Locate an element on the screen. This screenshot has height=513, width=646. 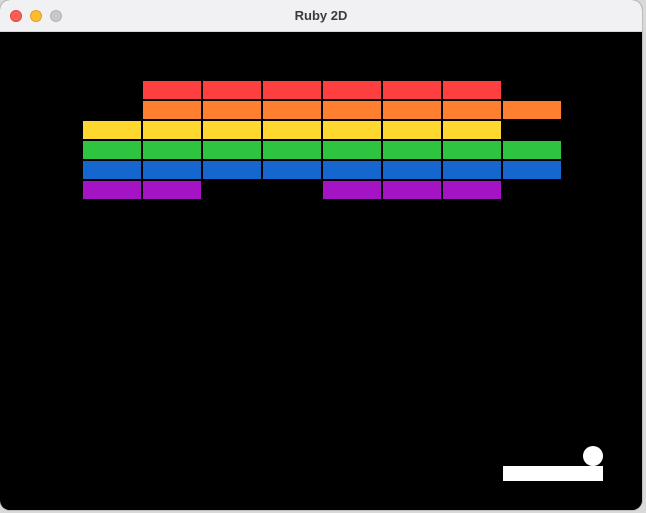
title-bar: Ruby 2D is located at coordinates (321, 16).